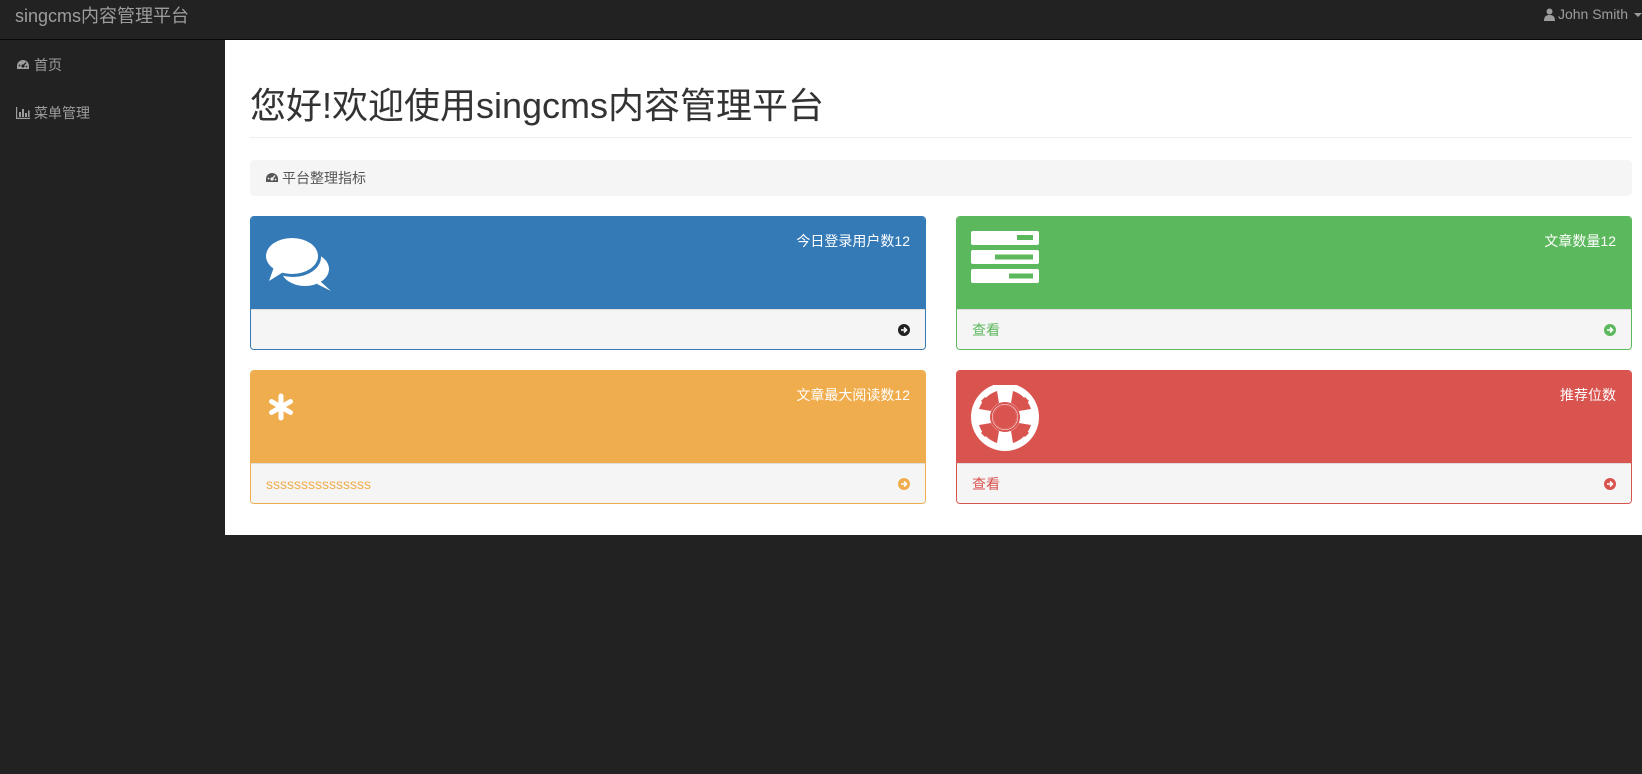 The image size is (1642, 774). Describe the element at coordinates (318, 484) in the screenshot. I see `panel-footer-text: sssssssssssssss` at that location.